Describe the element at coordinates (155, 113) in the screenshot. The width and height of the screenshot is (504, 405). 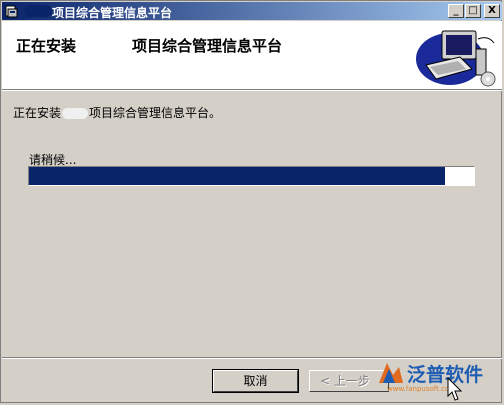
I see `status-suffix: 项目综合管理信息平台。` at that location.